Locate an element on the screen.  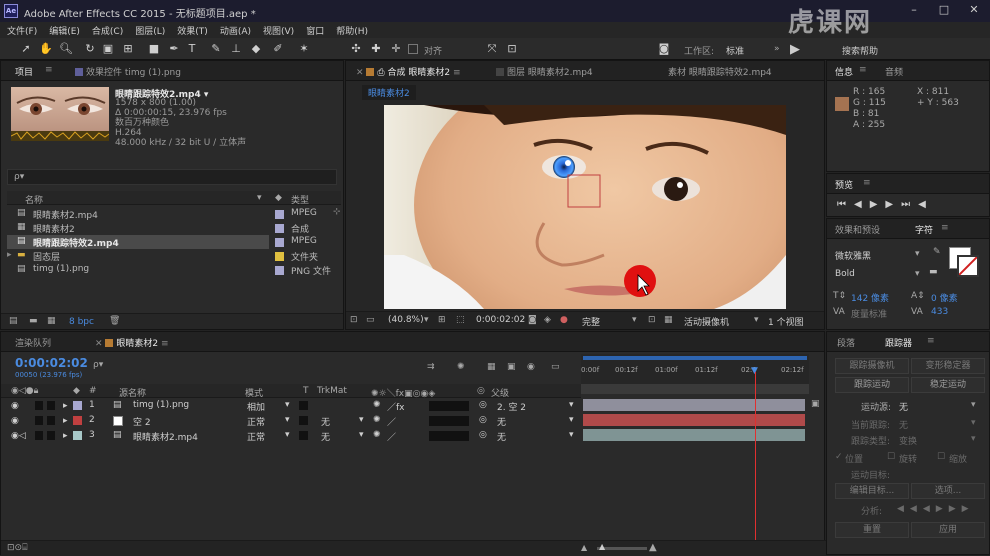
position-checkbox: ✓ is located at coordinates (839, 457).